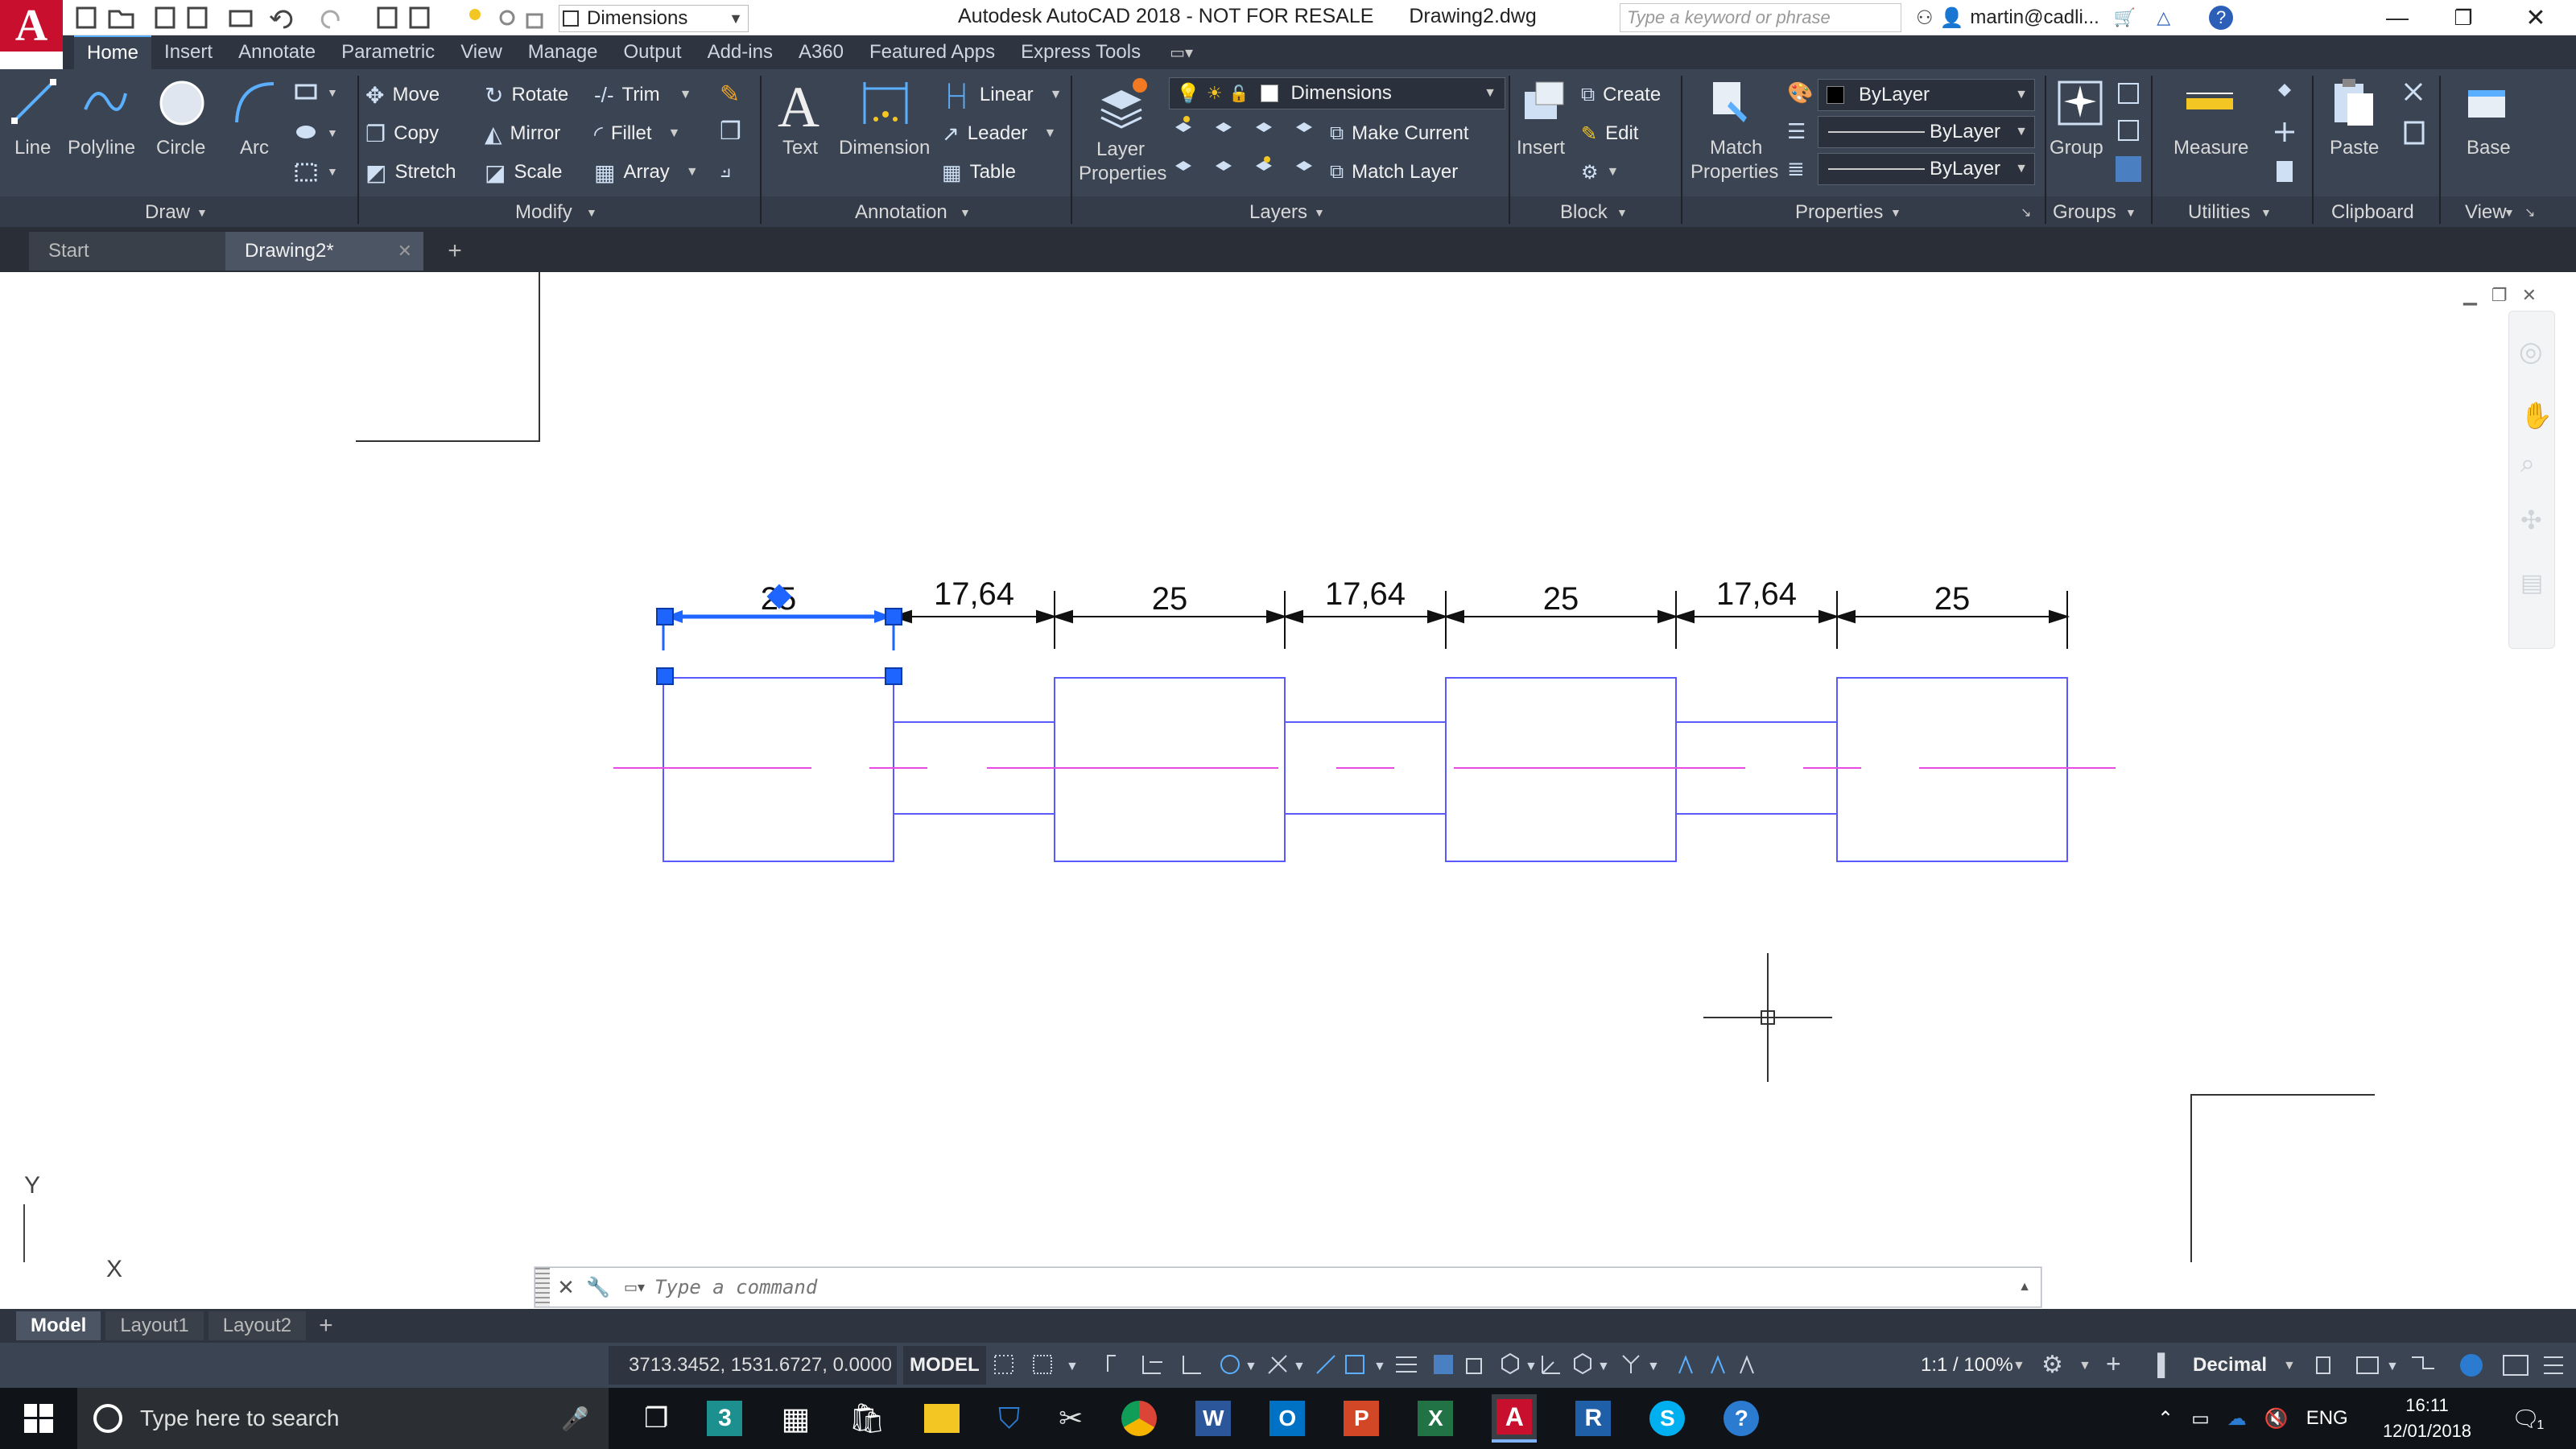  What do you see at coordinates (795, 1419) in the screenshot?
I see `calculator-app-icon: ▦` at bounding box center [795, 1419].